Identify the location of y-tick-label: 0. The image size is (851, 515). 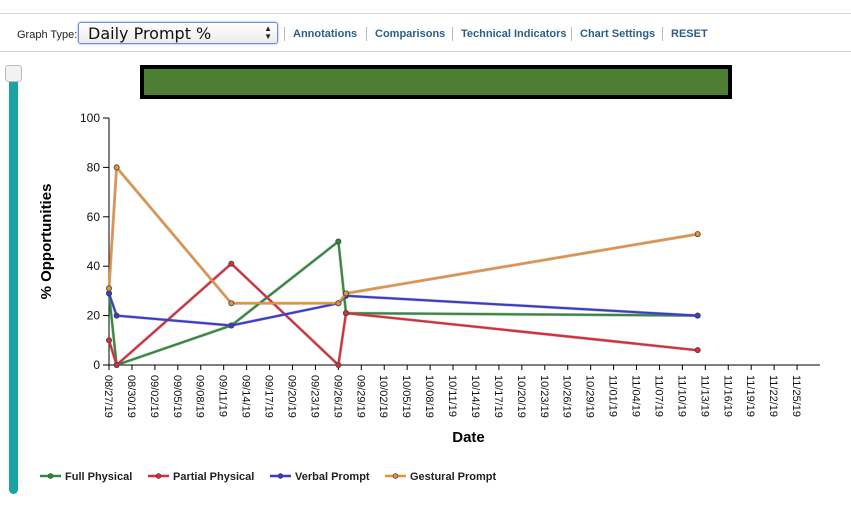
(96, 365).